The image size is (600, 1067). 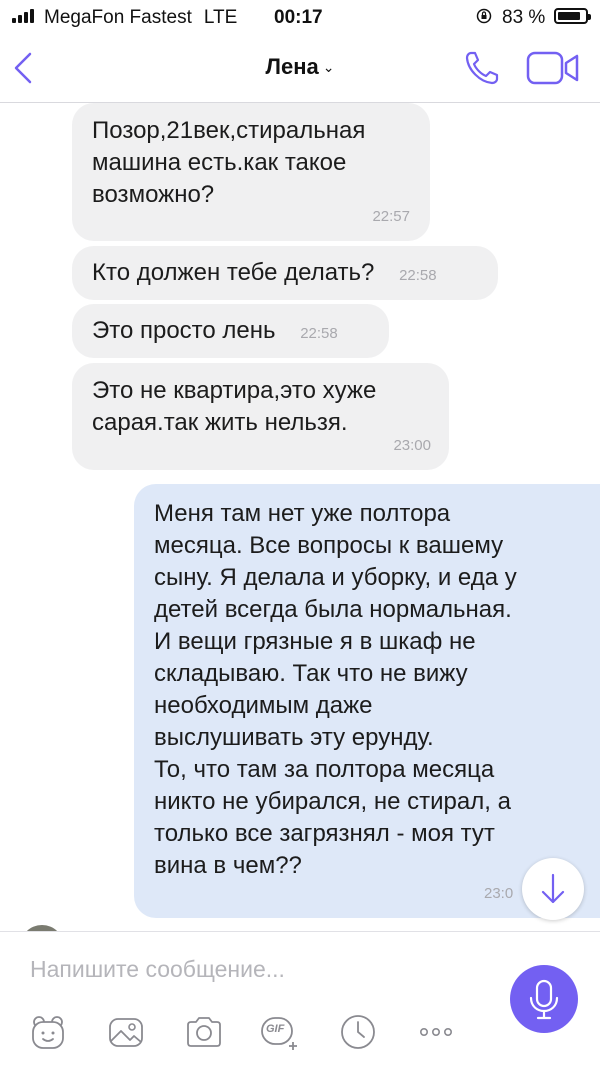 What do you see at coordinates (153, 194) in the screenshot?
I see `message-line: возможно?` at bounding box center [153, 194].